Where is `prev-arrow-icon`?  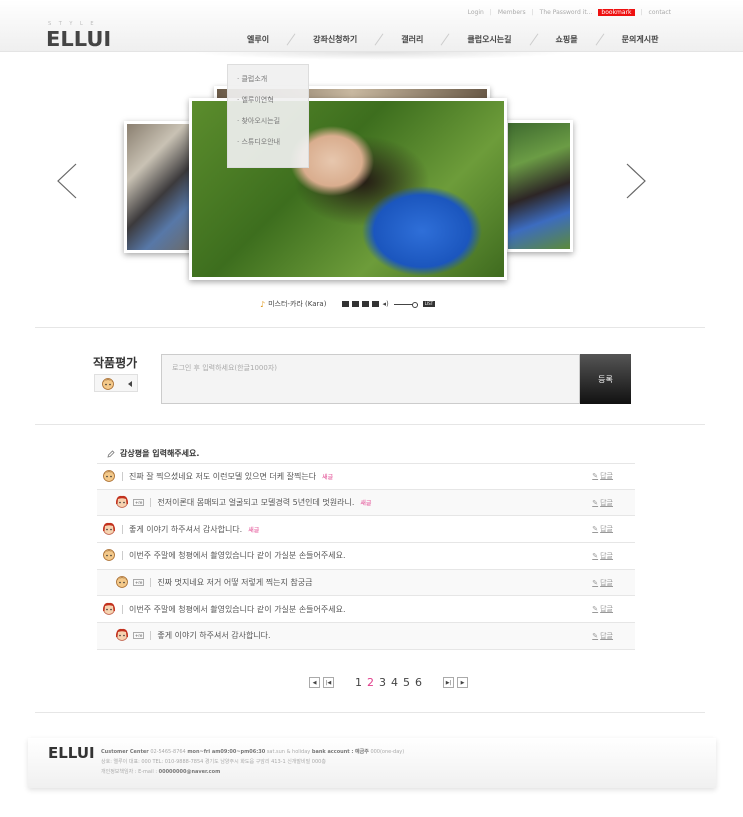 prev-arrow-icon is located at coordinates (67, 181).